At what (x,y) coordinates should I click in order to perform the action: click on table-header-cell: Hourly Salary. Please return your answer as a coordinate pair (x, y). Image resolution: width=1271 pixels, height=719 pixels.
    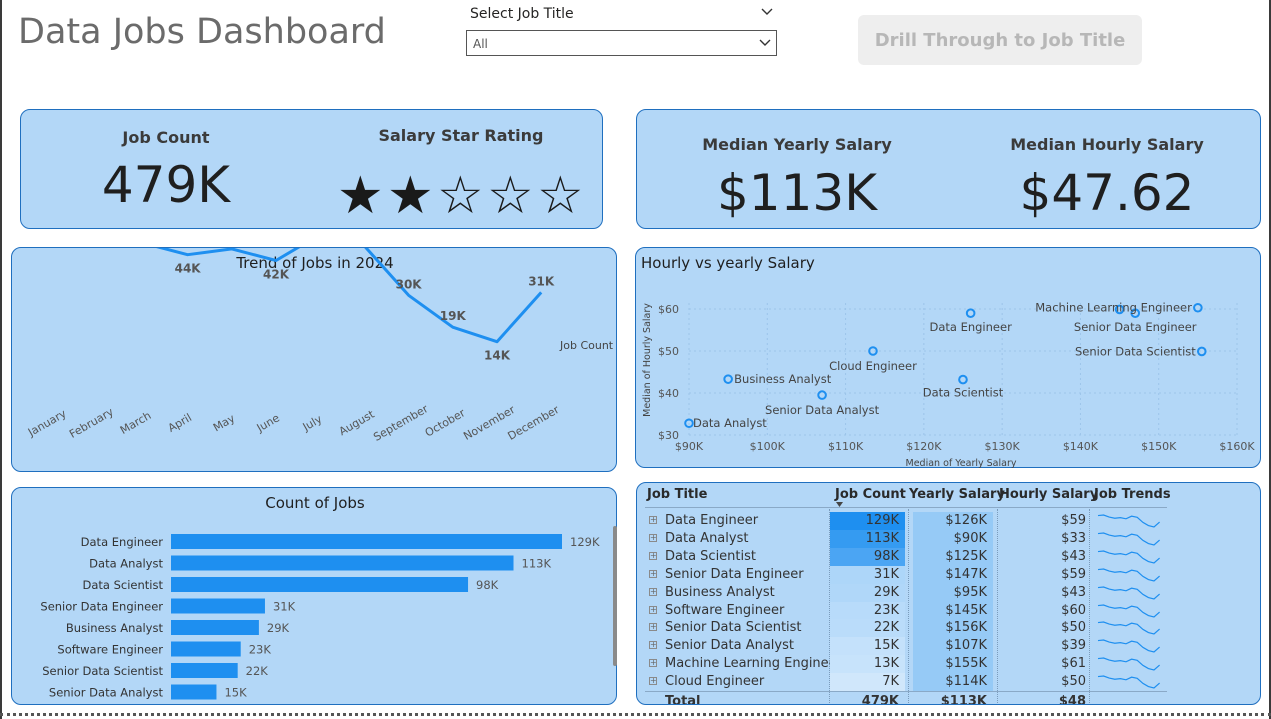
    Looking at the image, I should click on (1048, 494).